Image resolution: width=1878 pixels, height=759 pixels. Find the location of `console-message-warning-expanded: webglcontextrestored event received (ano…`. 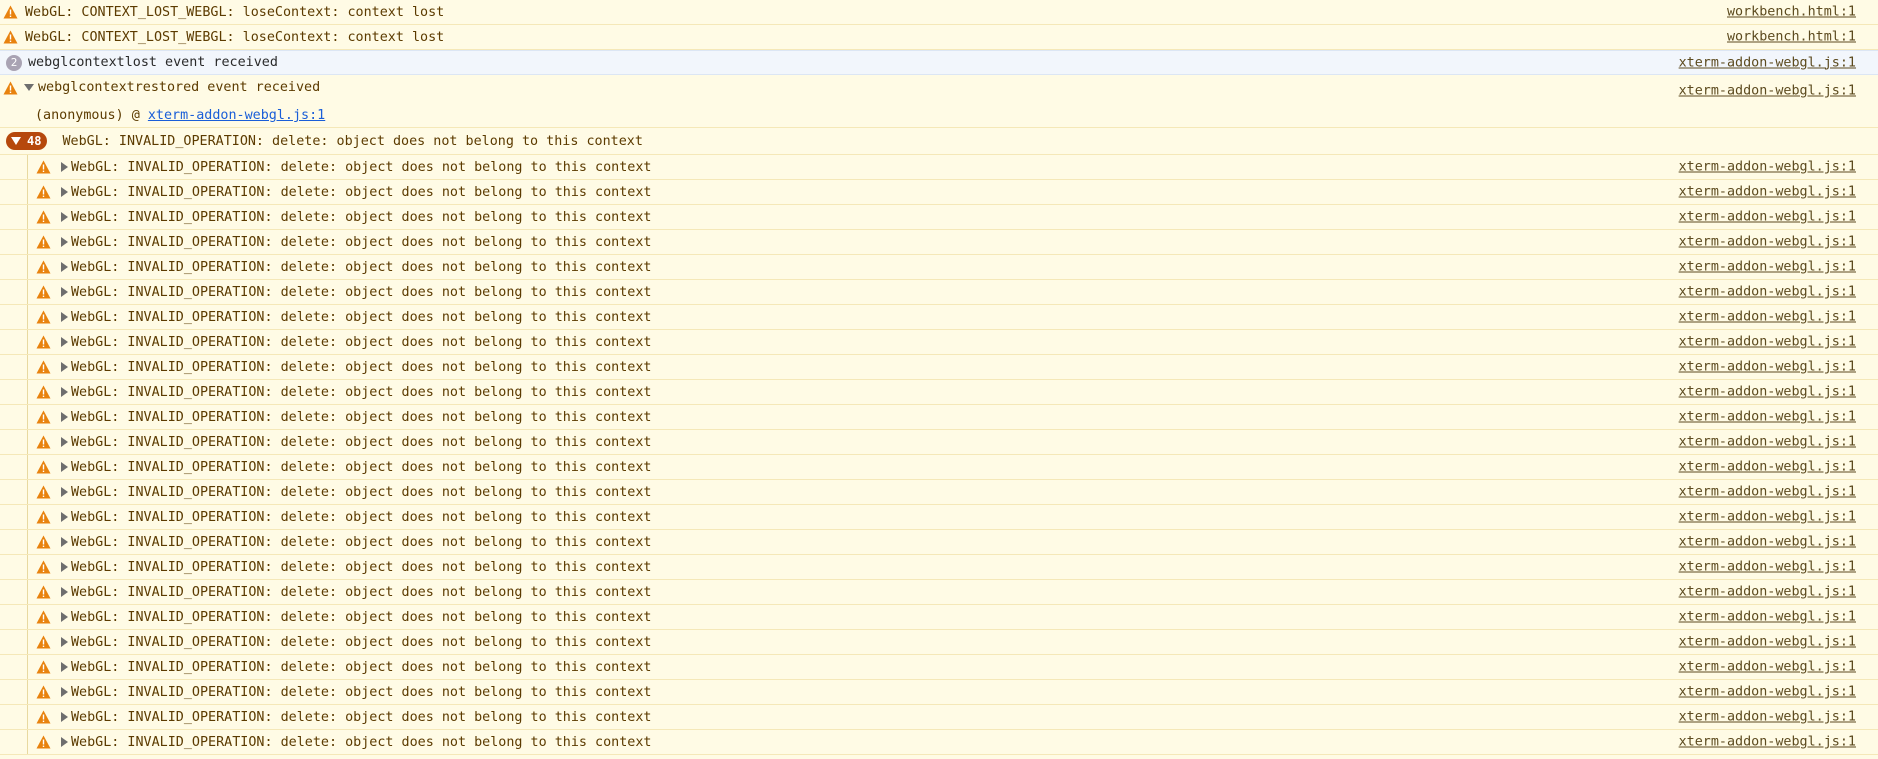

console-message-warning-expanded: webglcontextrestored event received (ano… is located at coordinates (939, 101).